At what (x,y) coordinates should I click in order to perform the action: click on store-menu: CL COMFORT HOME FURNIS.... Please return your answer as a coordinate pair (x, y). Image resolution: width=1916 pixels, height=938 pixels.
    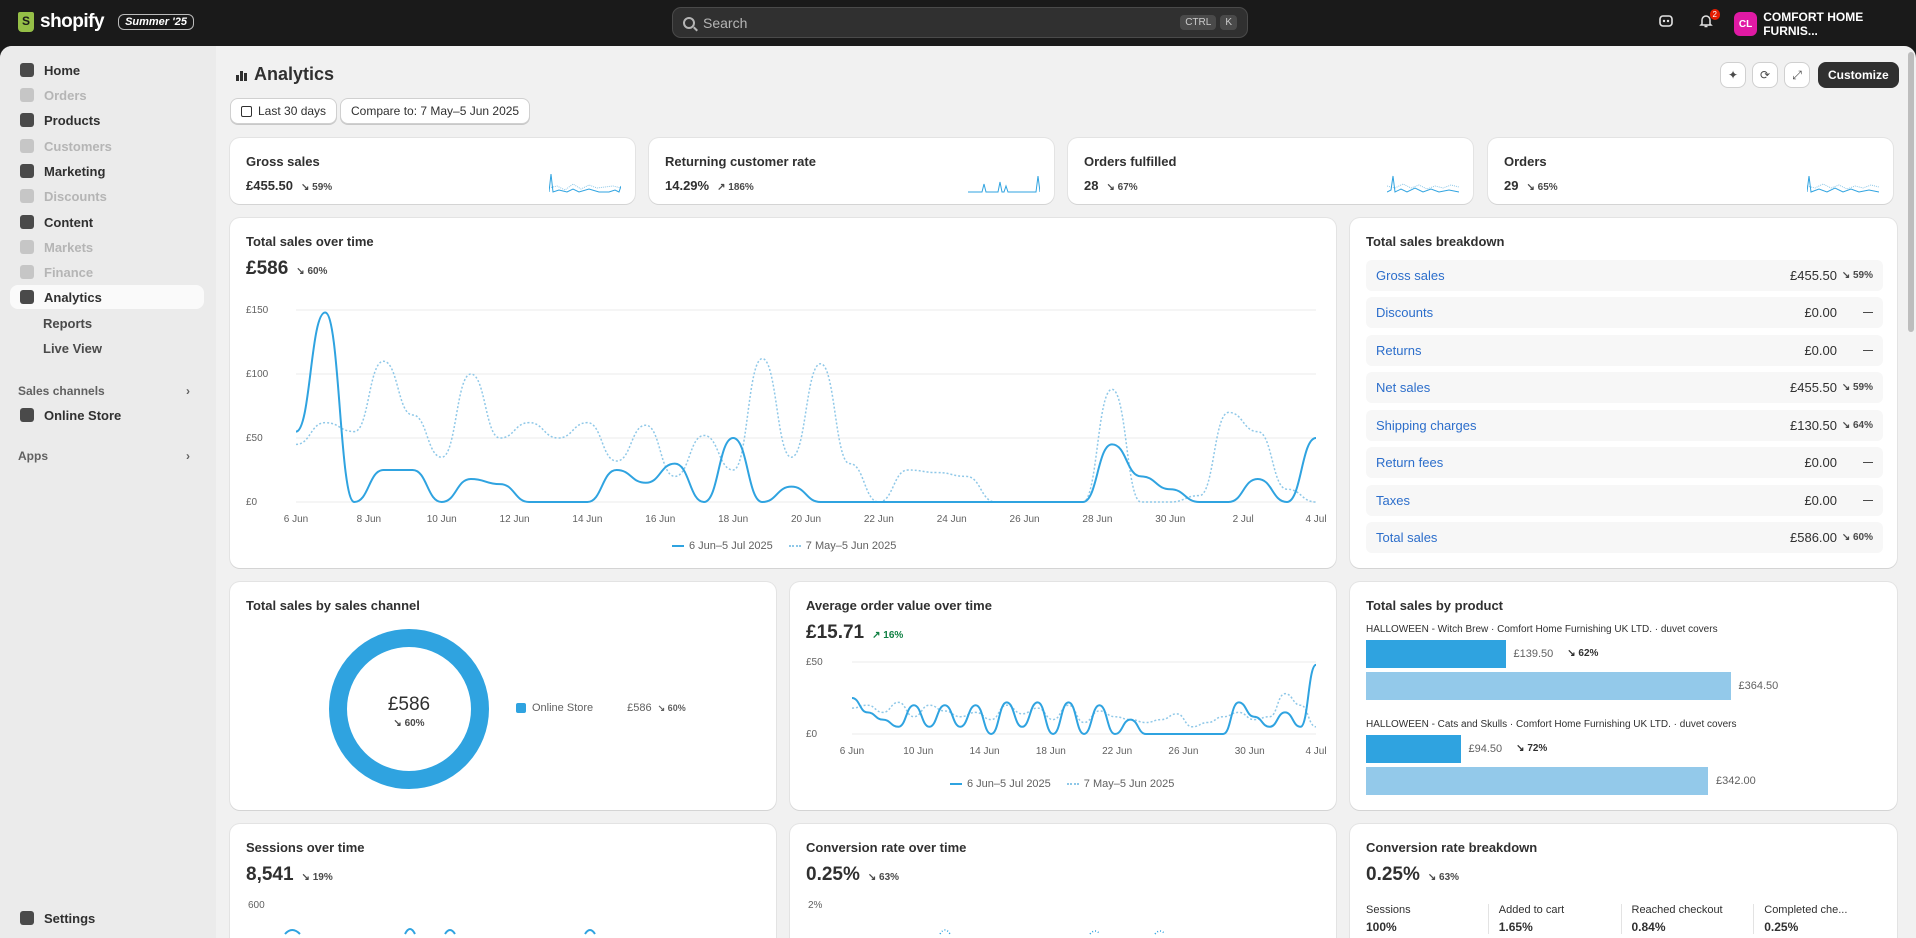
    Looking at the image, I should click on (1825, 24).